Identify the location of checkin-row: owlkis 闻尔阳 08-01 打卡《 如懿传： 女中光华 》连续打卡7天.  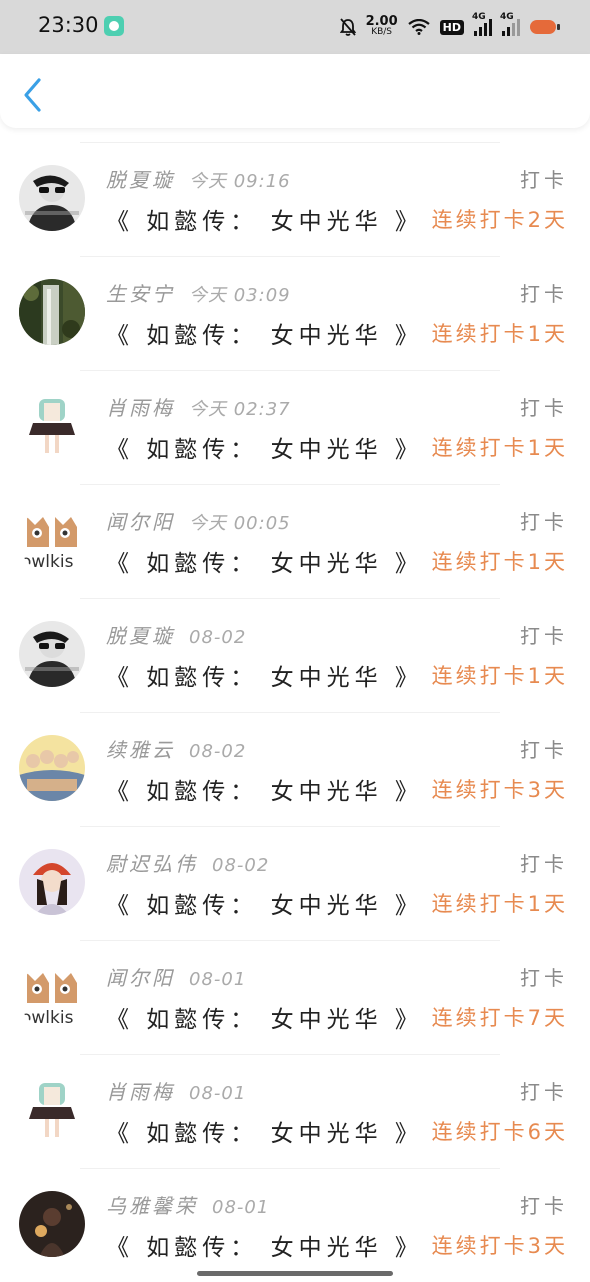
(295, 997).